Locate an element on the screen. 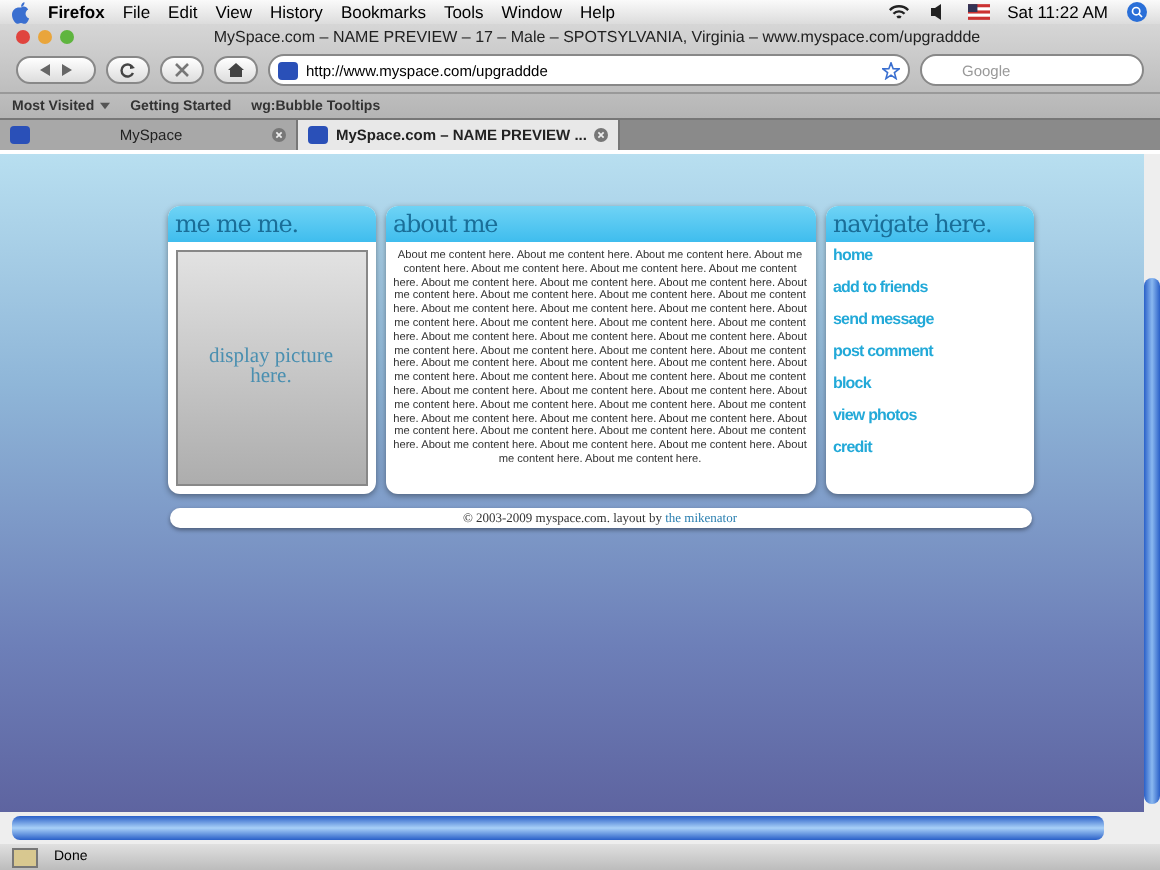  reload-icon is located at coordinates (128, 70).